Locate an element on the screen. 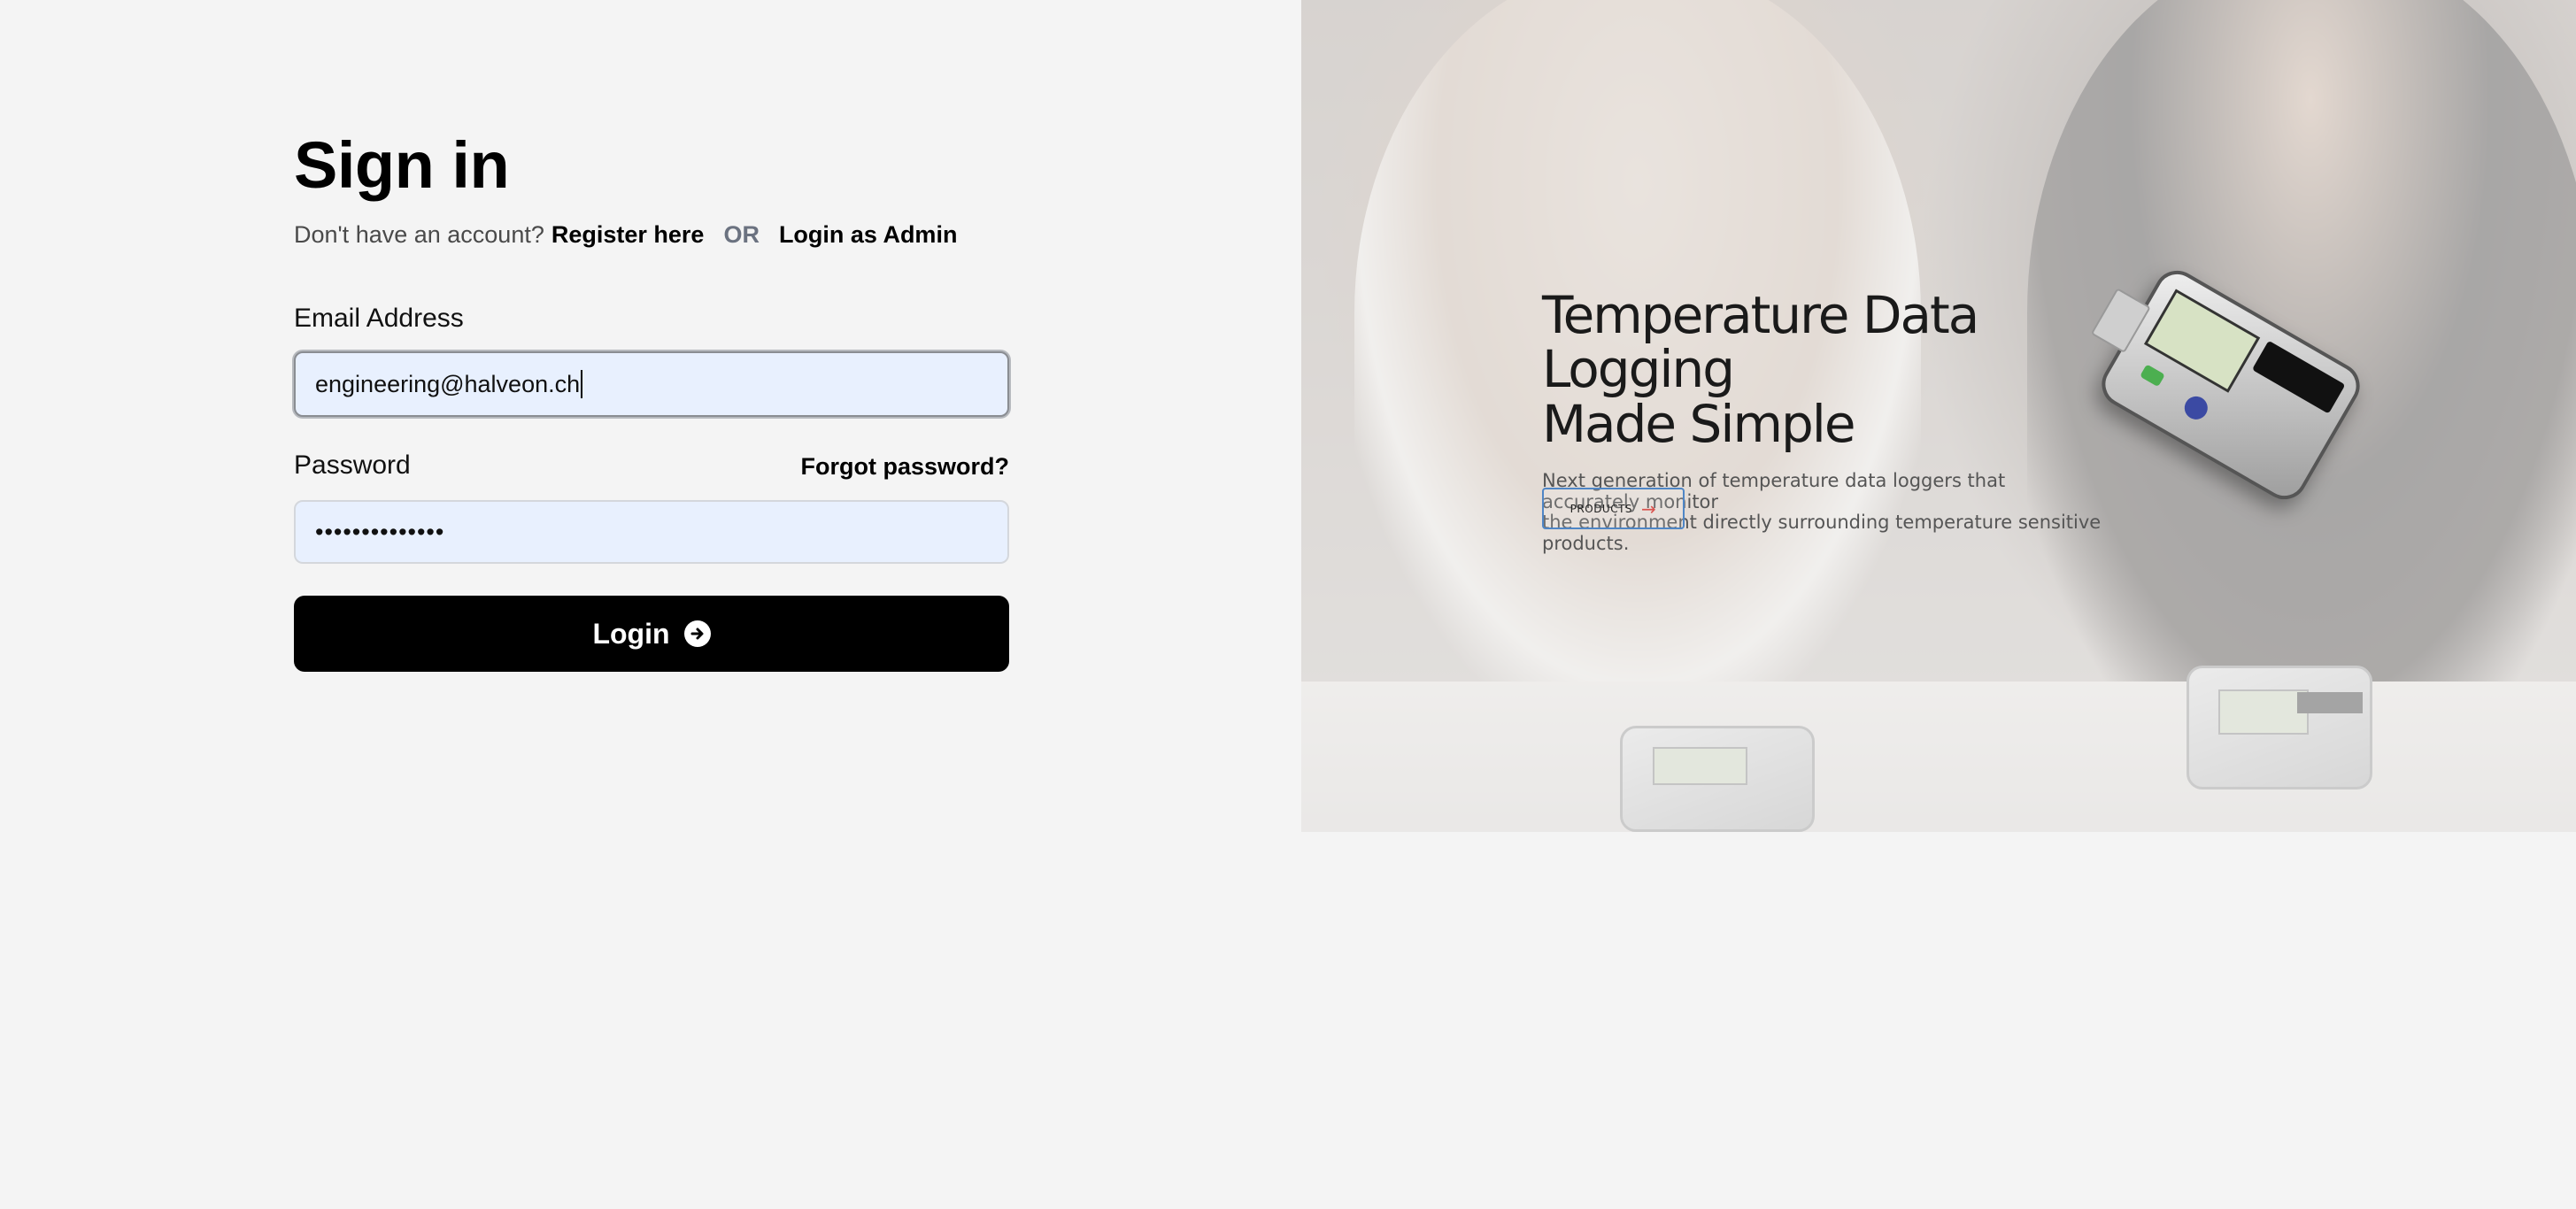 The image size is (2576, 1209). arrow-right-icon: → is located at coordinates (1649, 508).